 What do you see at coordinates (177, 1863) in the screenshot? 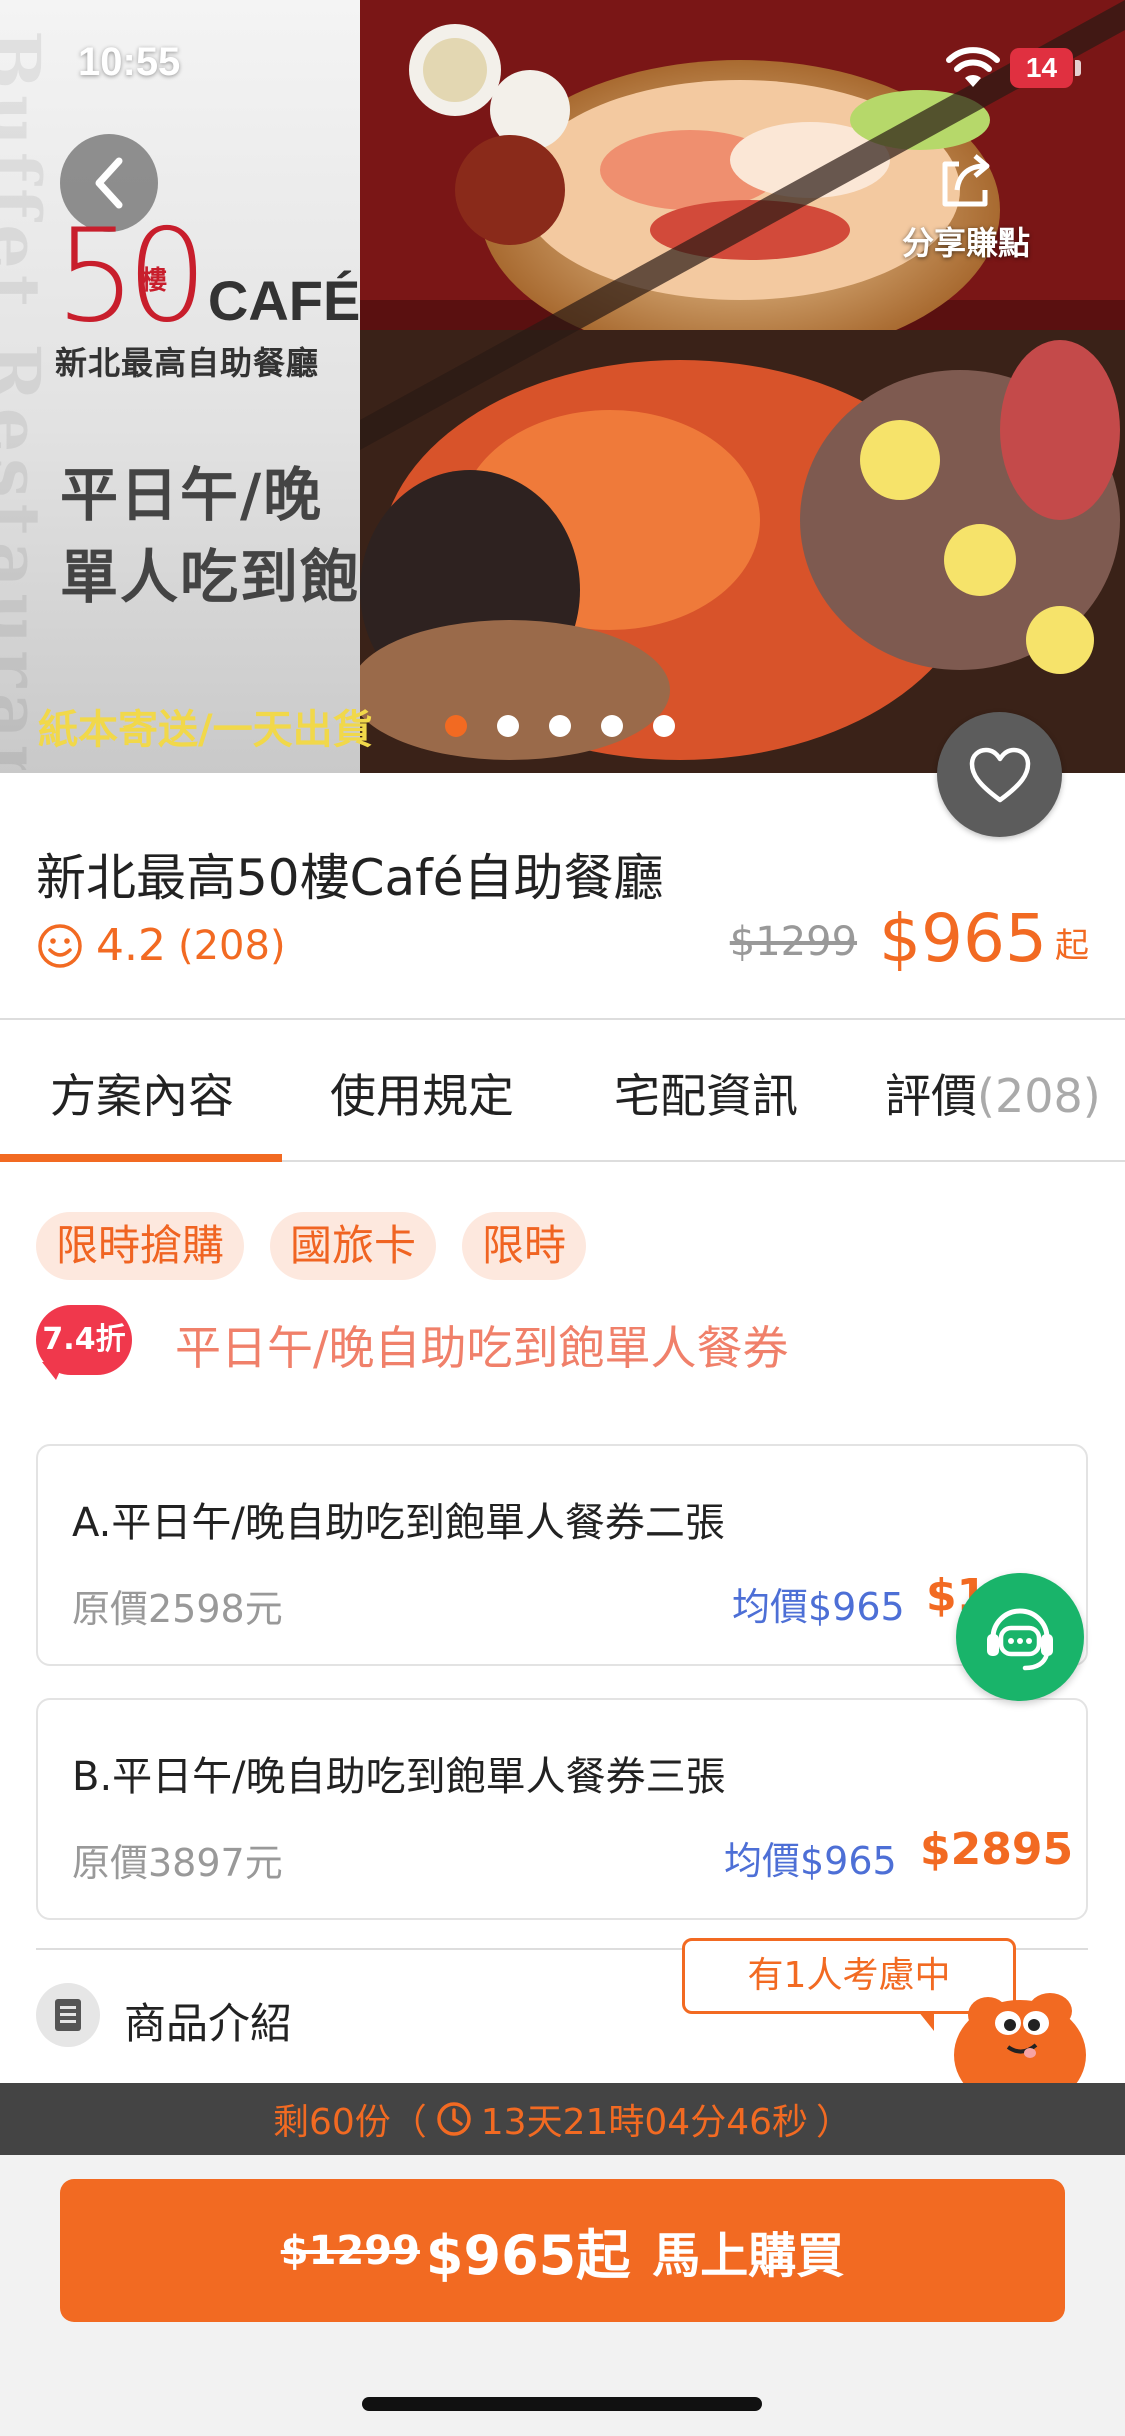
I see `option-original-price: 原價3897元` at bounding box center [177, 1863].